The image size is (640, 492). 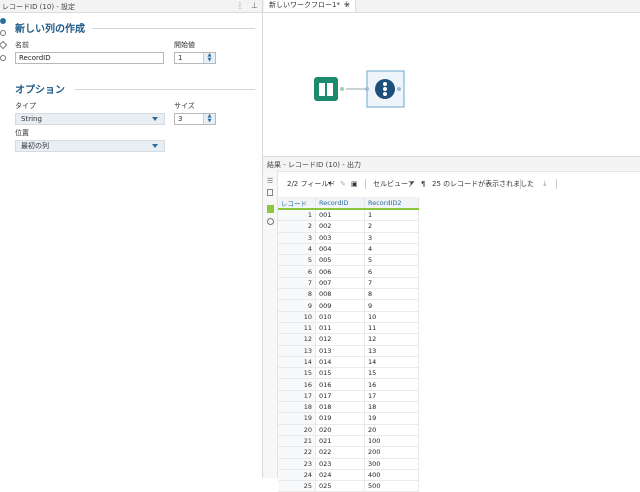 What do you see at coordinates (391, 339) in the screenshot?
I see `table-cell: 12` at bounding box center [391, 339].